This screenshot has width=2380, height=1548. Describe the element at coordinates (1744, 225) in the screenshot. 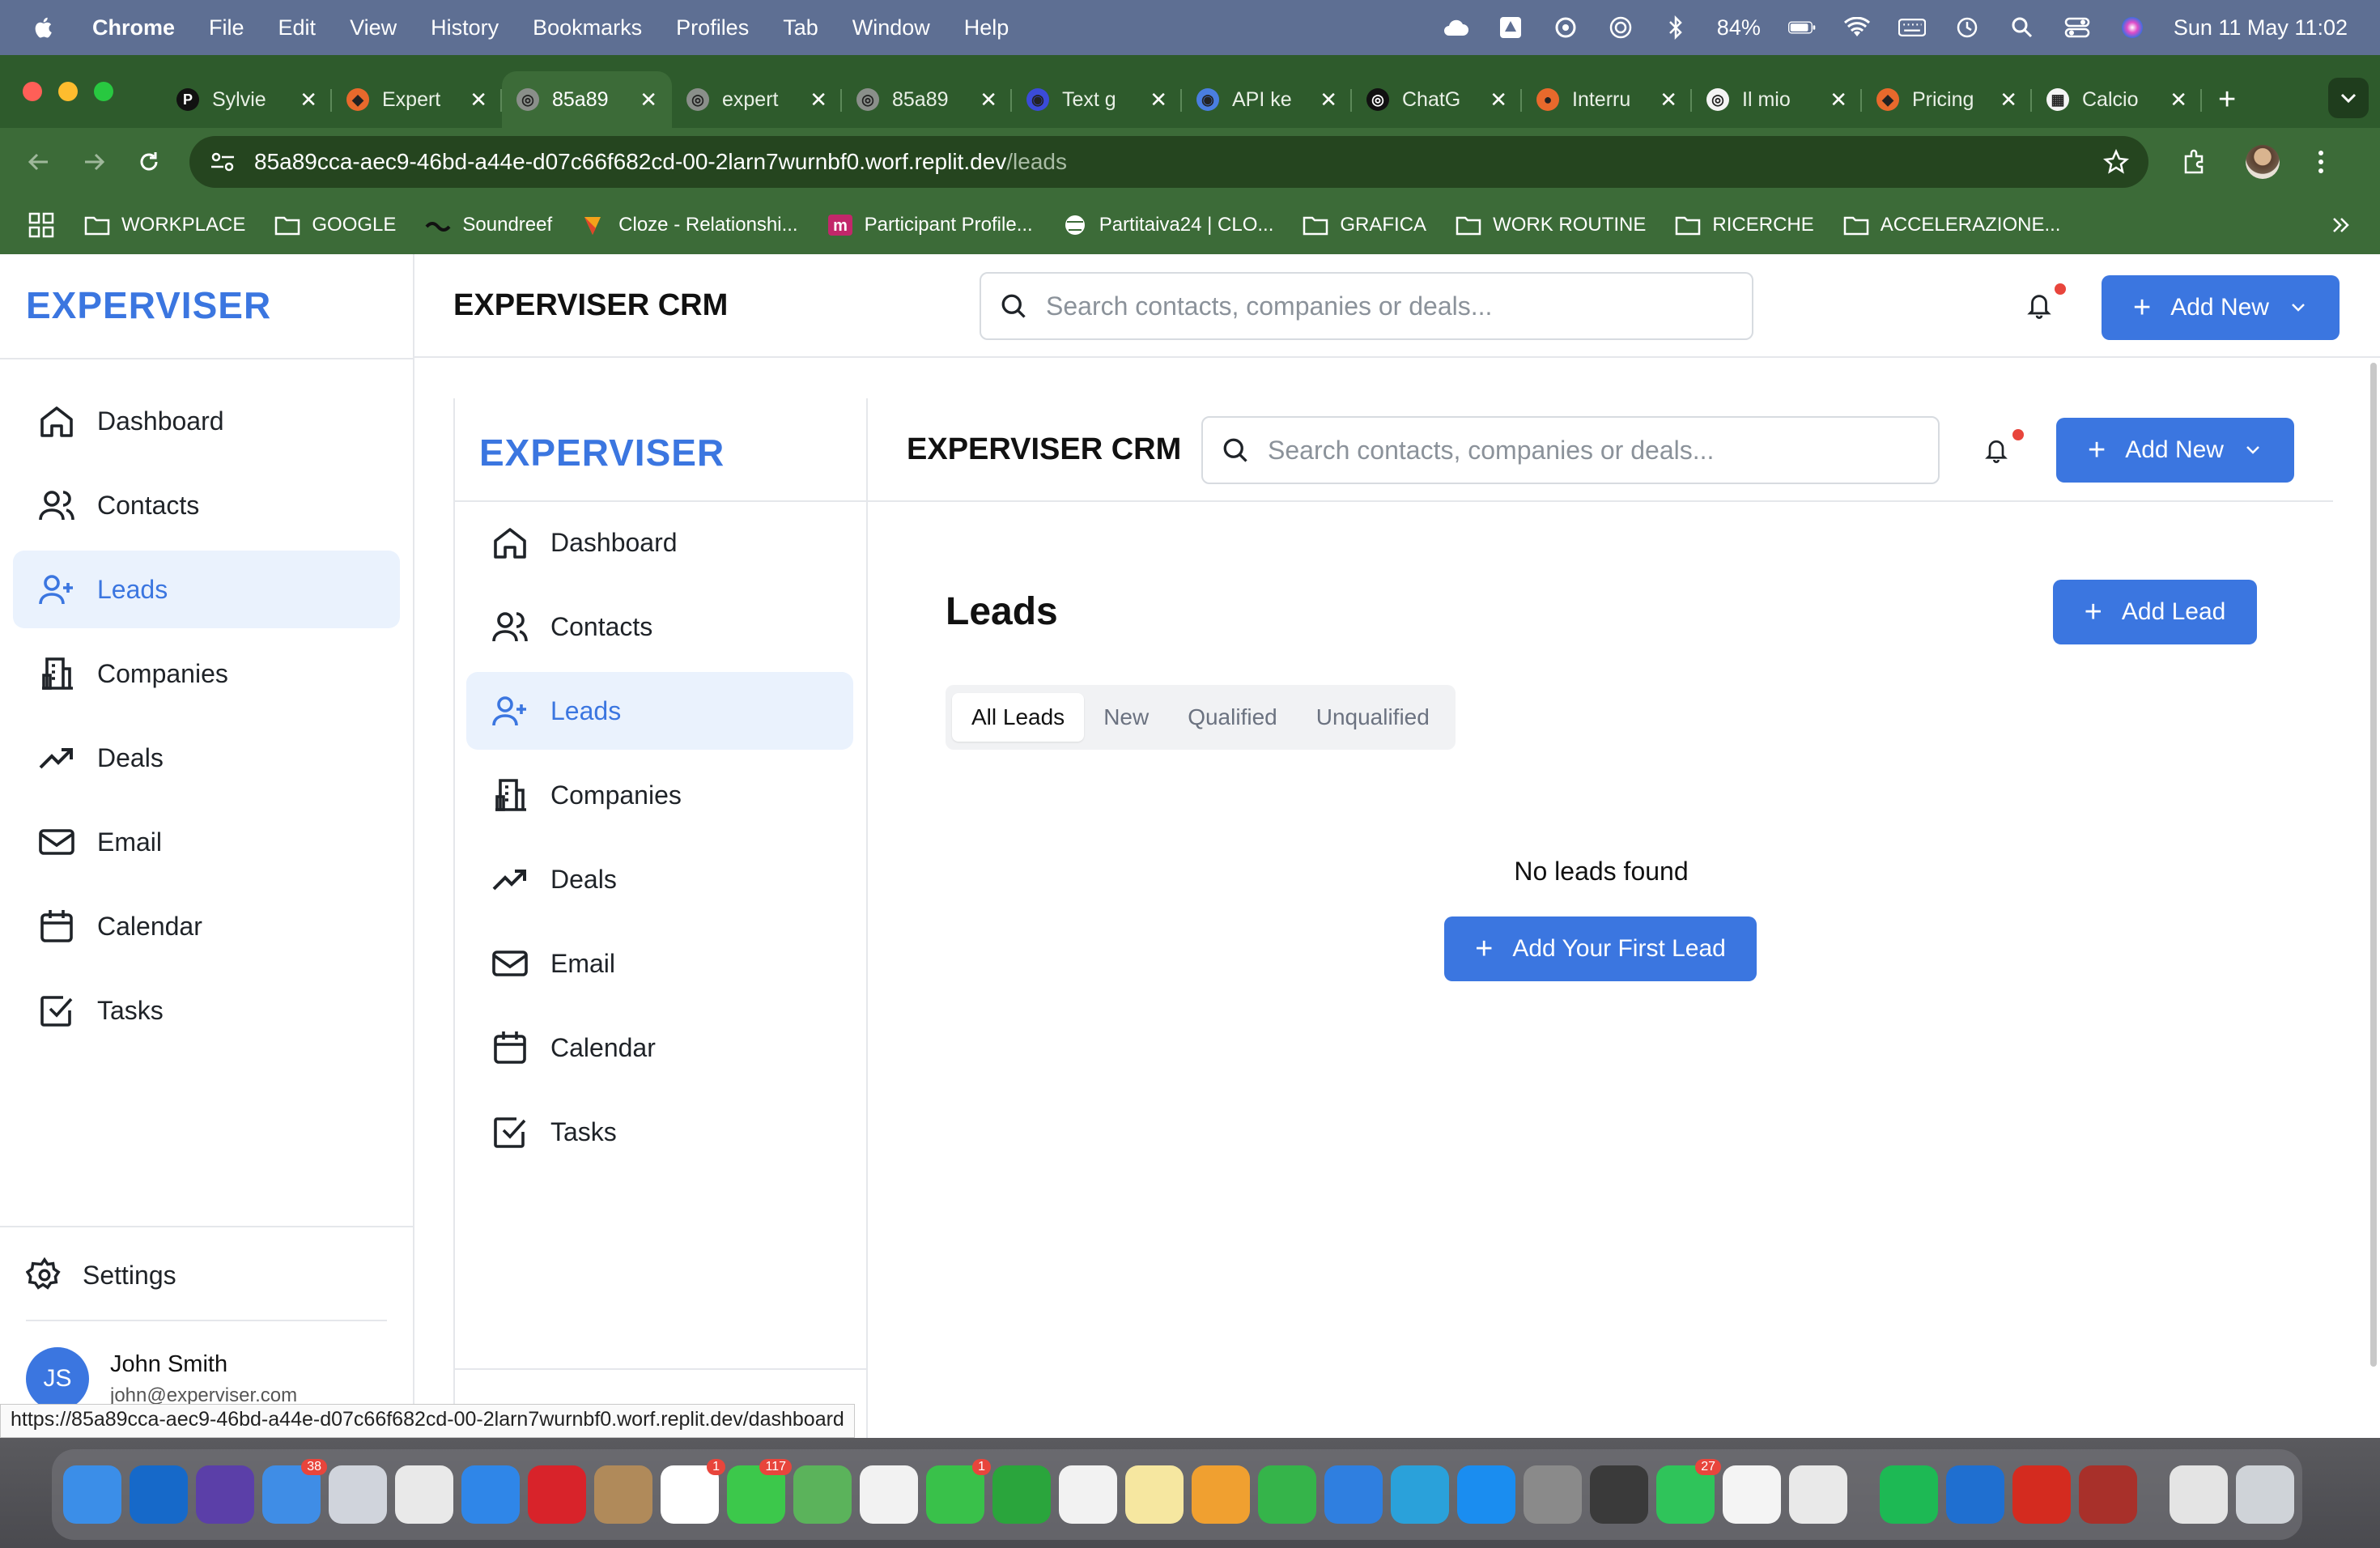

I see `bookmark-folder: RICERCHE` at that location.